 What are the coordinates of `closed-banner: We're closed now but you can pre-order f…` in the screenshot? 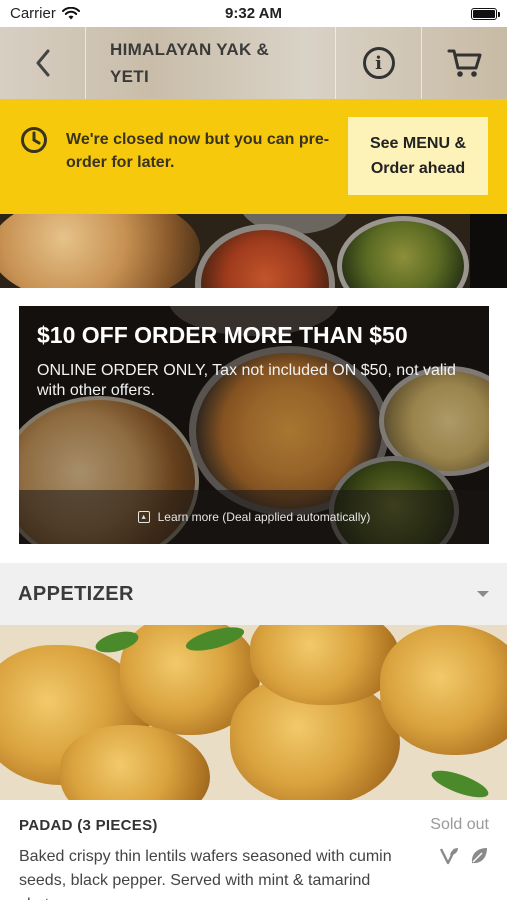 It's located at (253, 156).